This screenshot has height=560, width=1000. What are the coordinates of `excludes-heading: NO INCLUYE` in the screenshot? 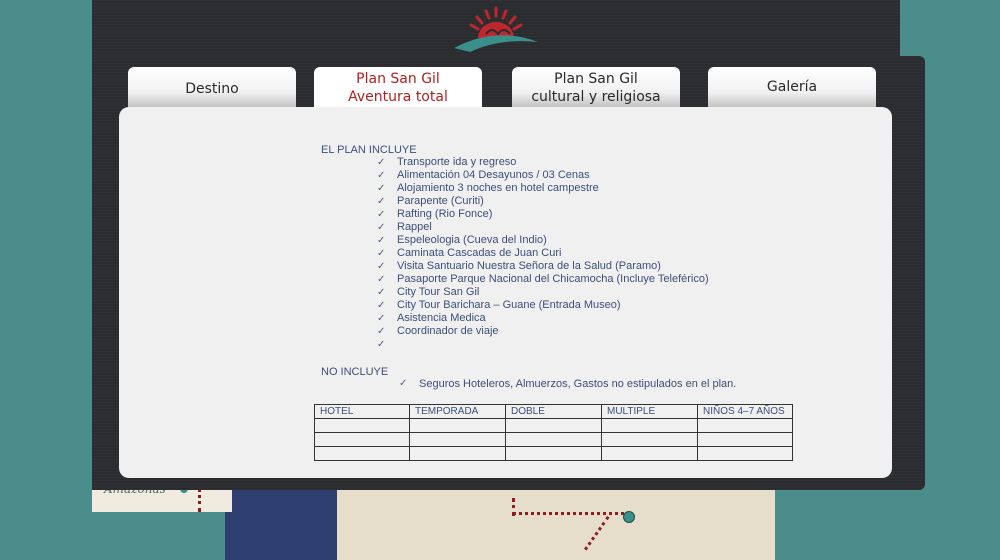 It's located at (355, 372).